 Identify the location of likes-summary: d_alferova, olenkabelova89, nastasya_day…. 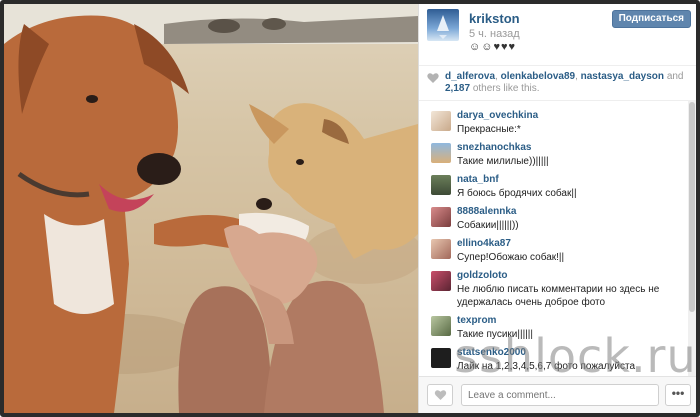
(557, 84).